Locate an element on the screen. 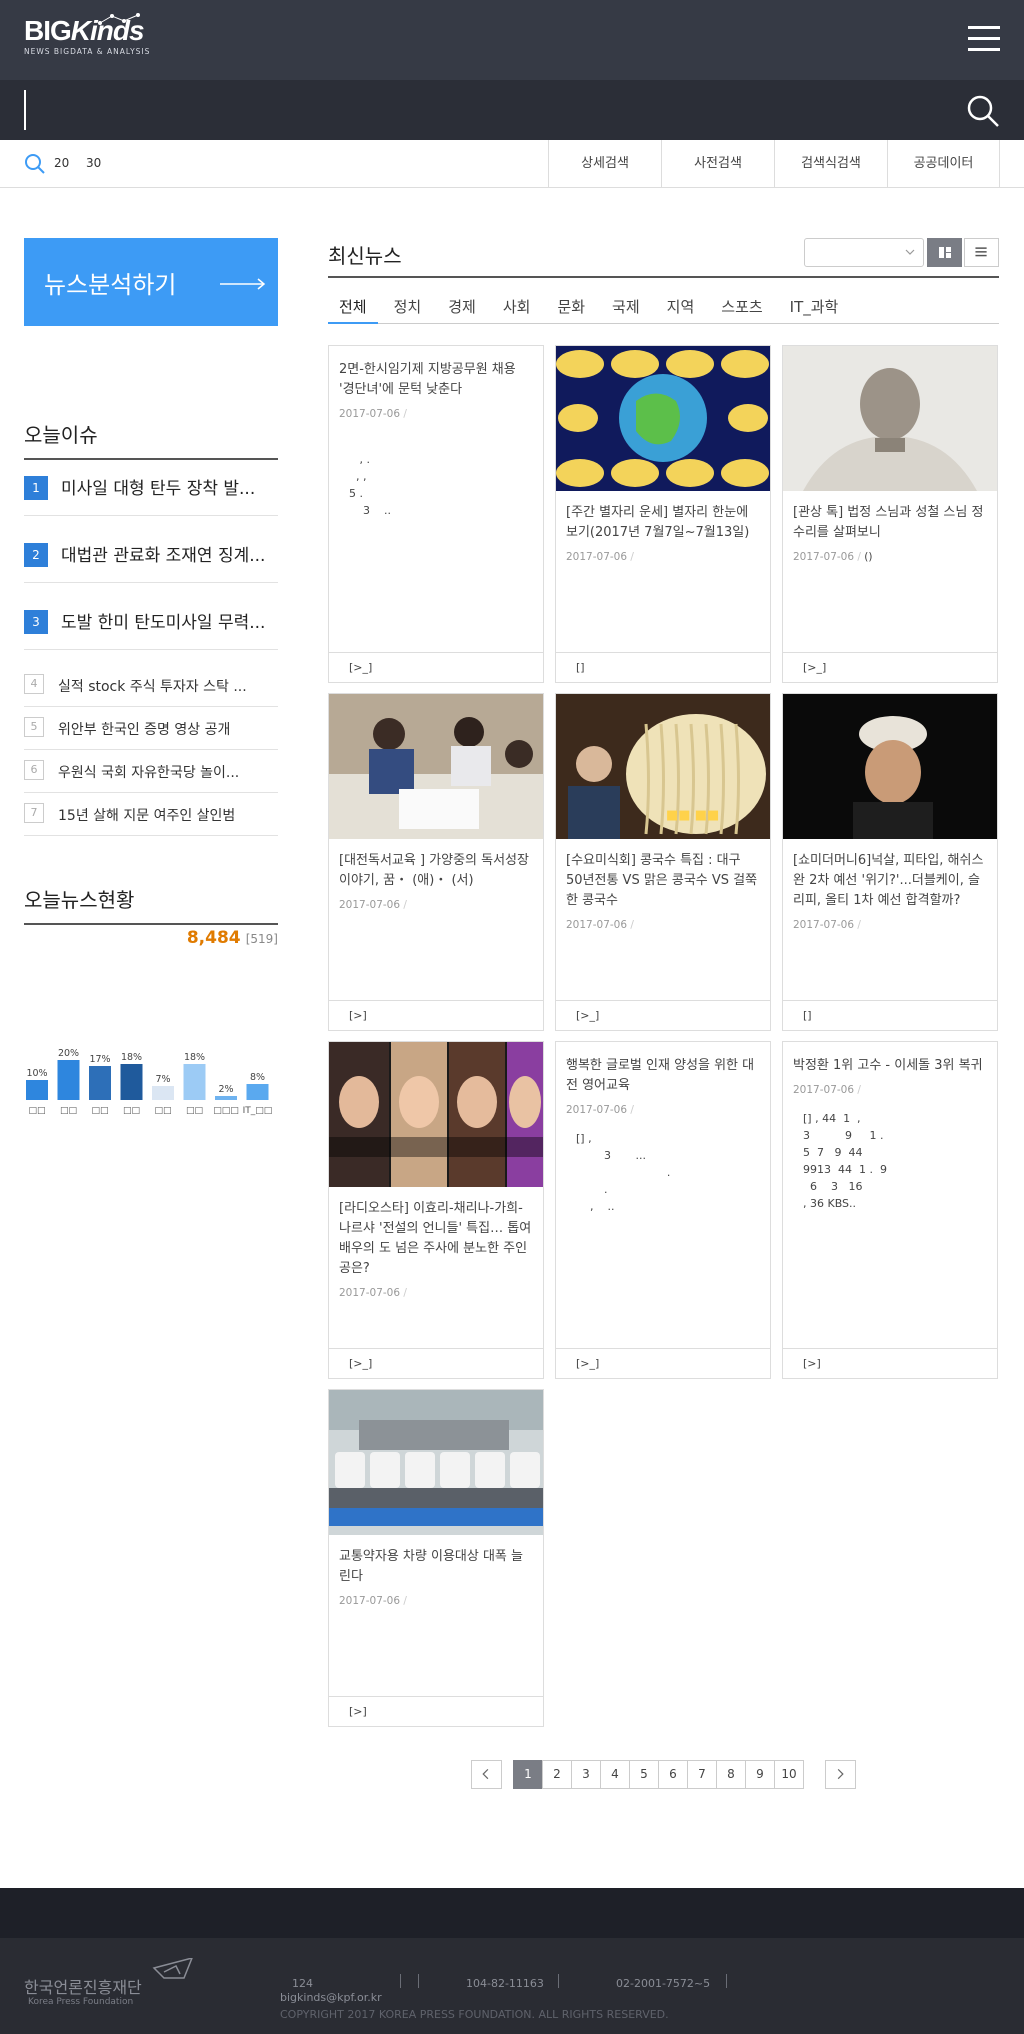 This screenshot has width=1024, height=2034. tab-it-science: IT_과학 is located at coordinates (814, 304).